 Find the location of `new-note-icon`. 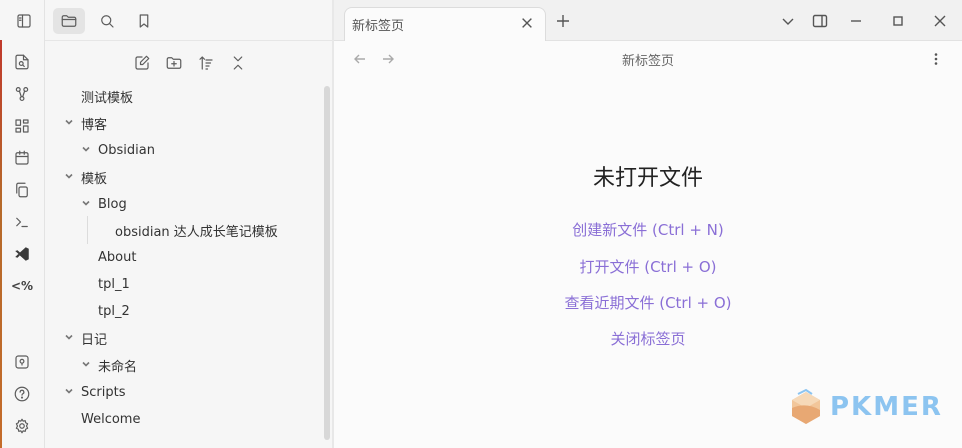

new-note-icon is located at coordinates (142, 63).